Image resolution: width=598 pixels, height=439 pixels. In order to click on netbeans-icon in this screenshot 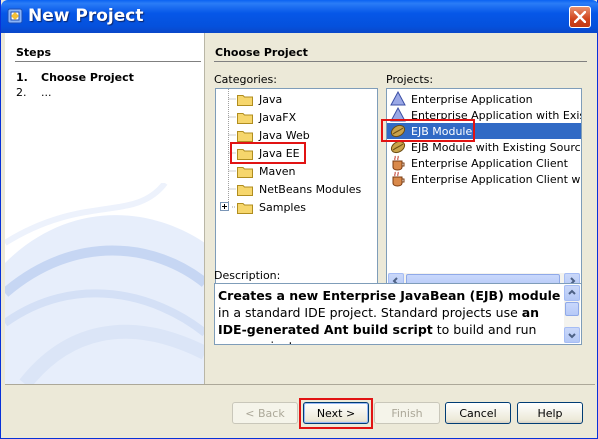, I will do `click(15, 16)`.